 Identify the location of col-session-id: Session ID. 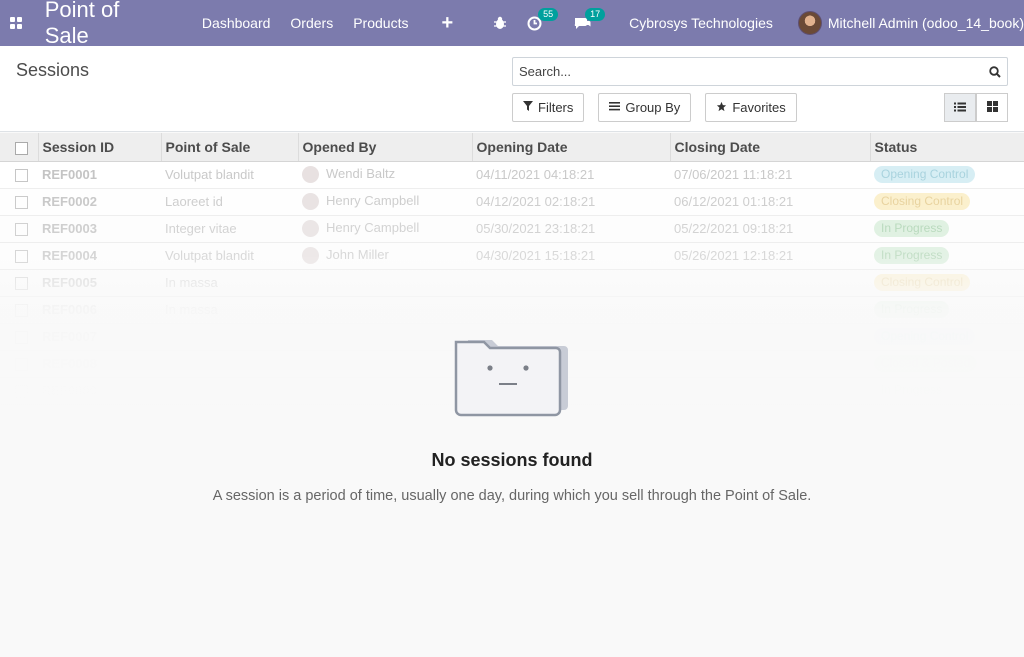
(100, 147).